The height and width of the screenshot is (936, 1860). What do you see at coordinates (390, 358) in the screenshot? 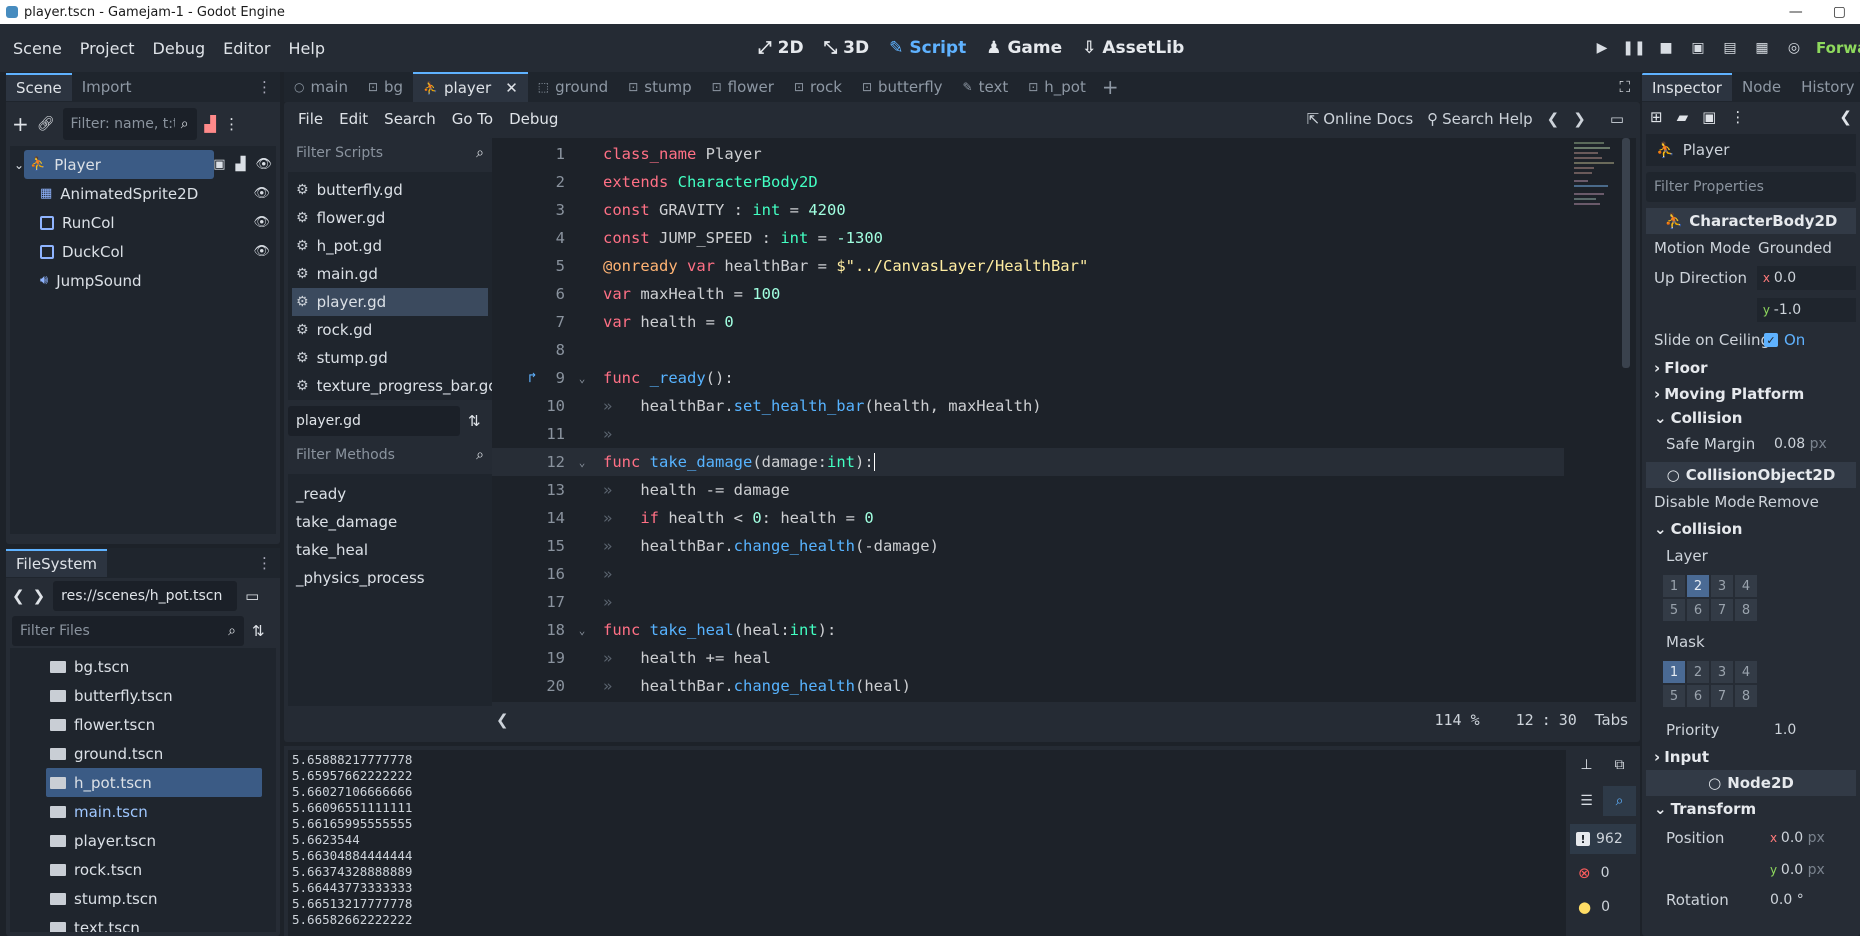
I see `script-item-stump: ⚙ stump.gd` at bounding box center [390, 358].